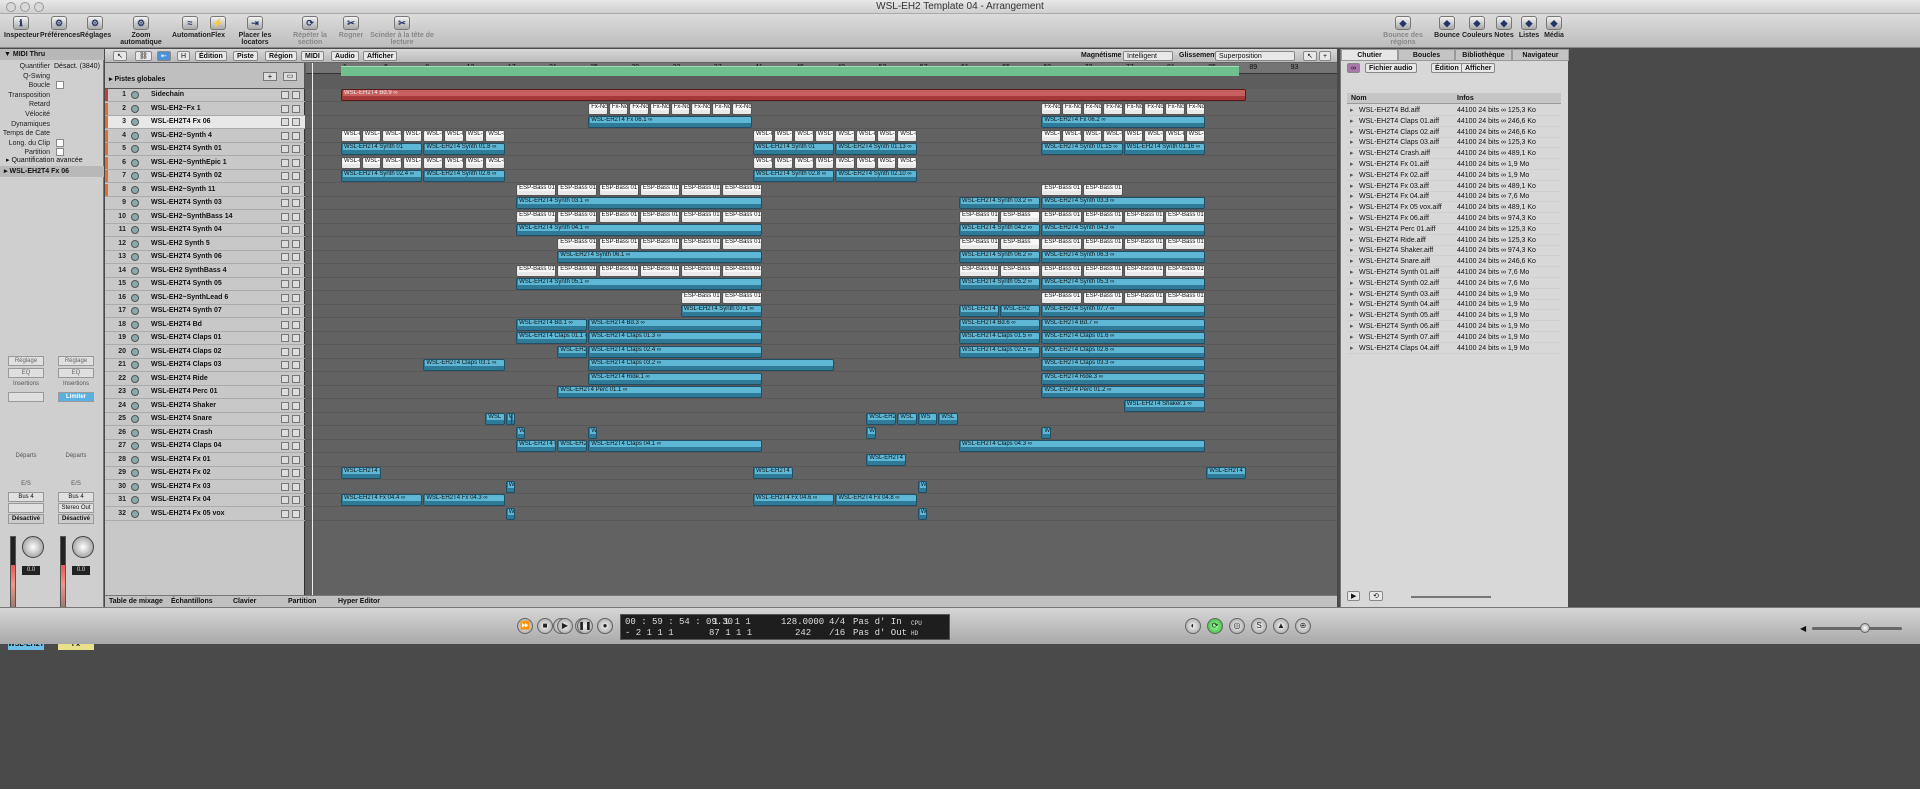  I want to click on add-tool-icon: +, so click(1325, 56).